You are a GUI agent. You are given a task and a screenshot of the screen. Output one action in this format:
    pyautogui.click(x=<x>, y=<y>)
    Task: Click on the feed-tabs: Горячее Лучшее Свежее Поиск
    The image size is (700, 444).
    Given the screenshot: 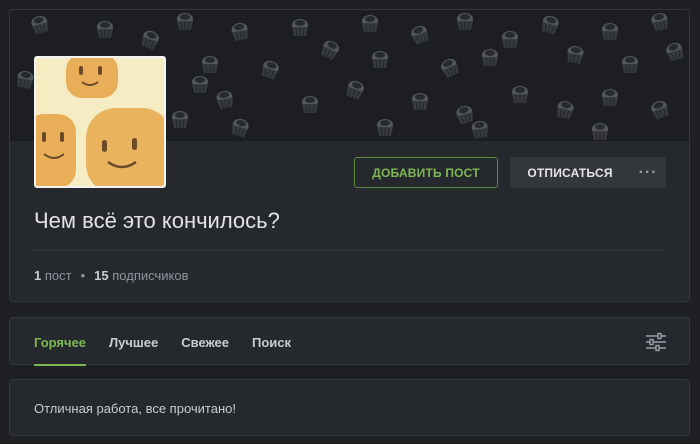 What is the action you would take?
    pyautogui.click(x=174, y=342)
    